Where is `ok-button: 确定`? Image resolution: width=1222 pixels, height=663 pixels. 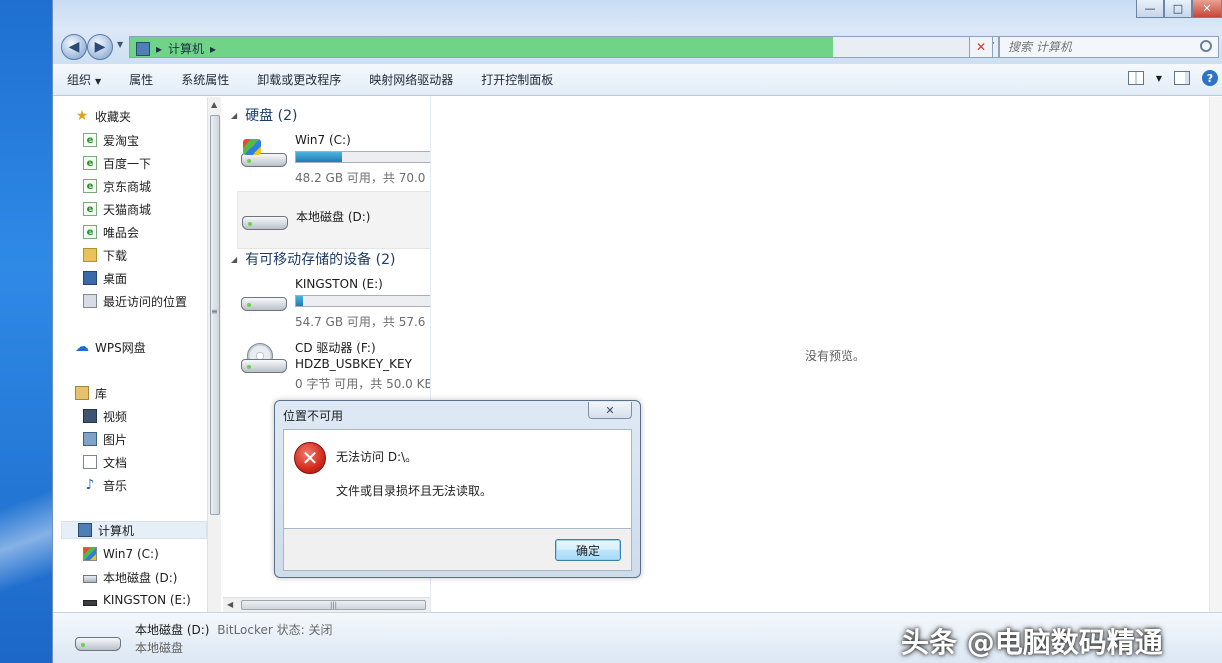
ok-button: 确定 is located at coordinates (588, 550).